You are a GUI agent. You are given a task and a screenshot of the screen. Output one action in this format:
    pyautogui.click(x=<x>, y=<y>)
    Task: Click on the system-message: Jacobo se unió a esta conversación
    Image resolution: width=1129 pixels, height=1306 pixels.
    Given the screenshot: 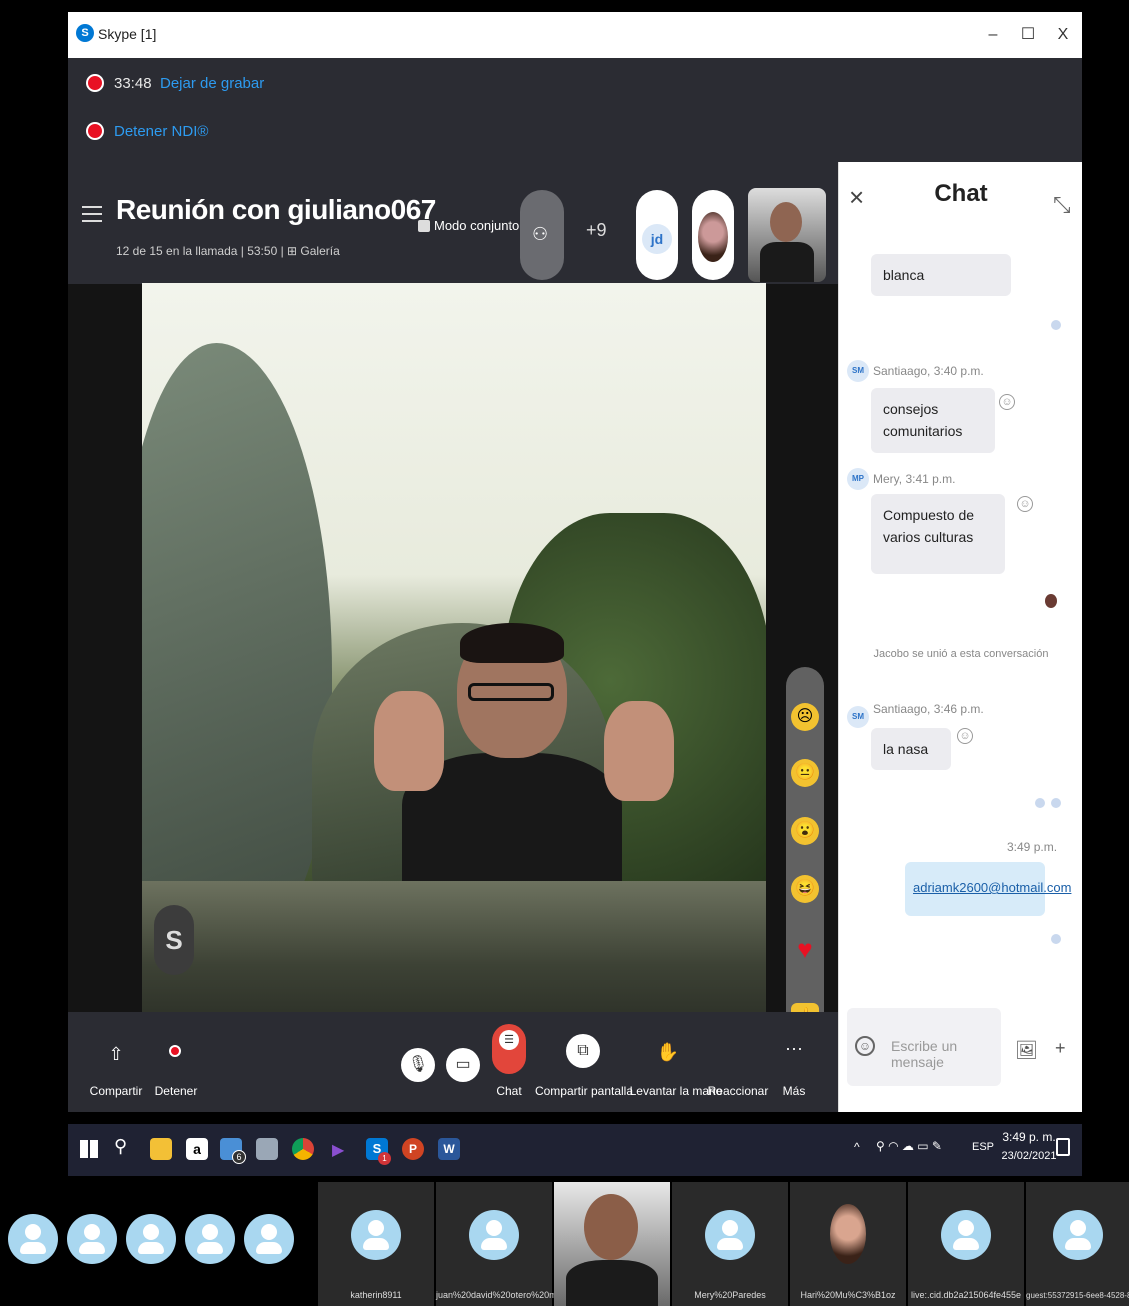 What is the action you would take?
    pyautogui.click(x=961, y=654)
    